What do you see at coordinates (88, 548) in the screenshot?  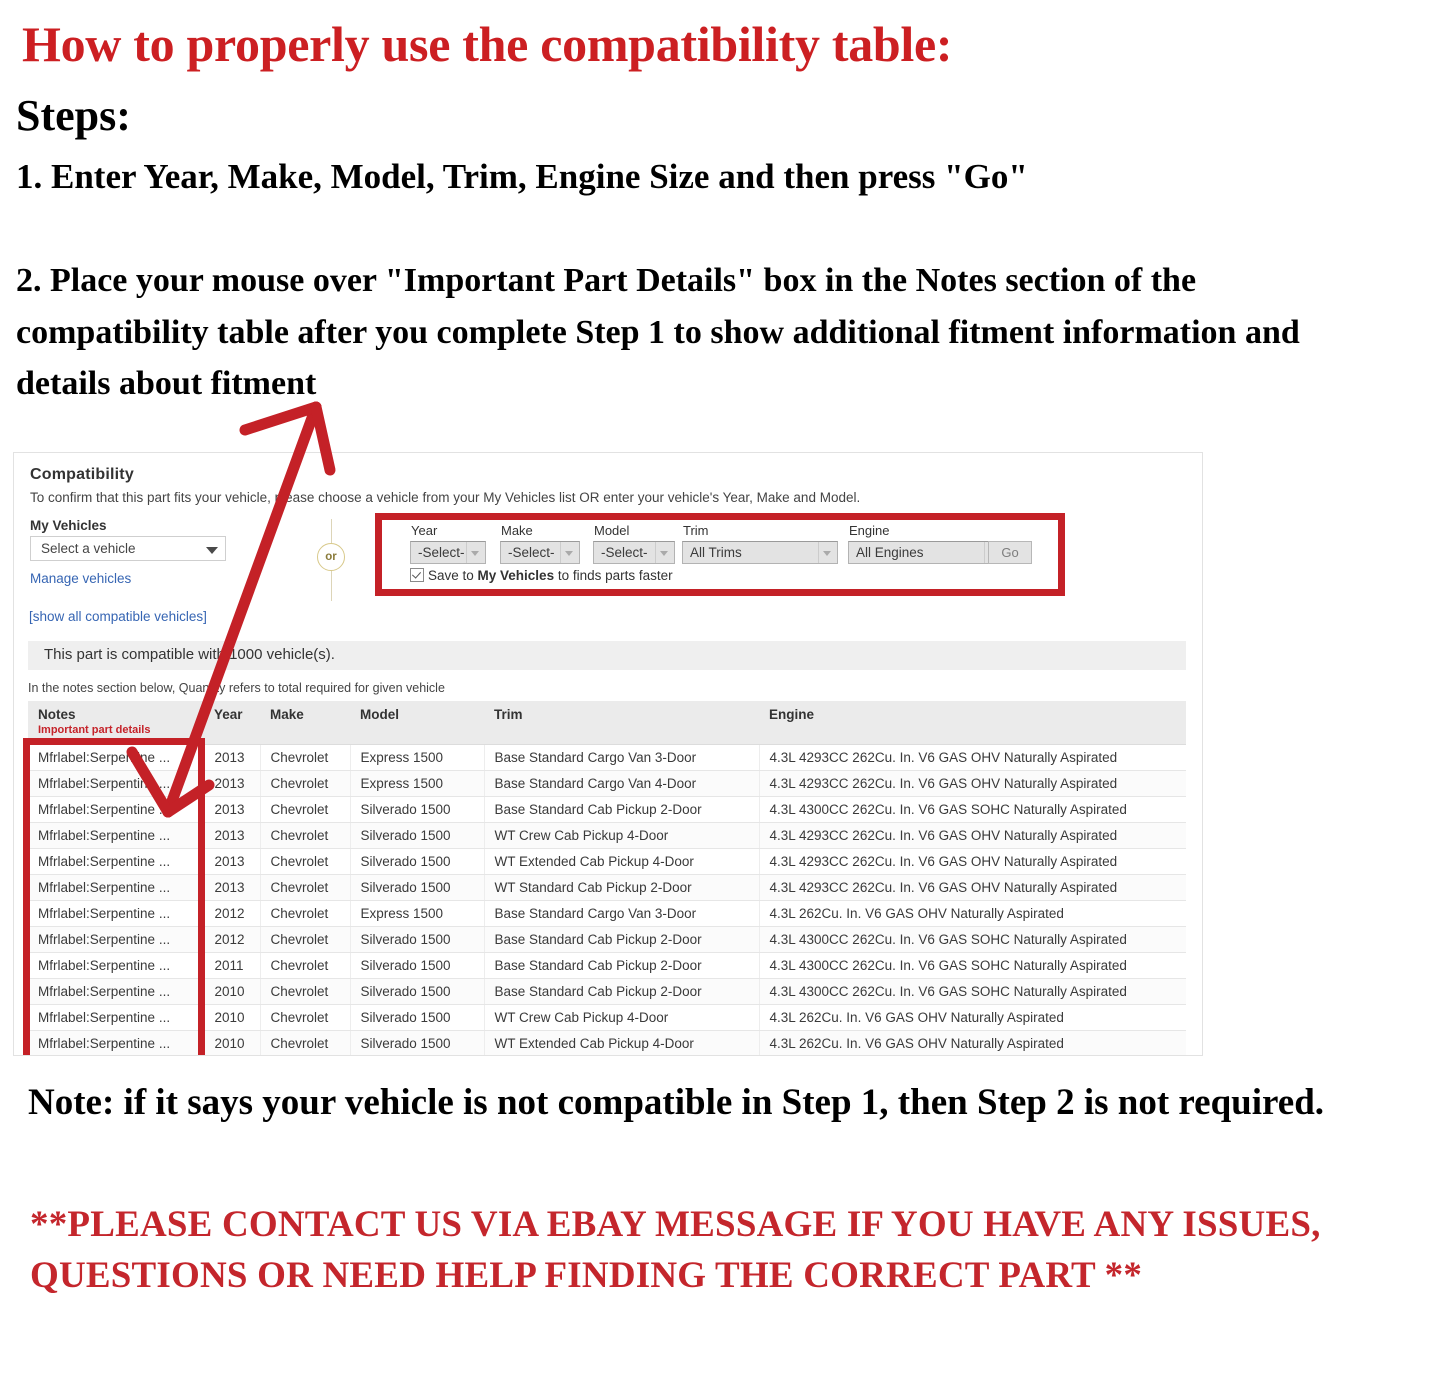 I see `my-vehicles-select-value: Select a vehicle` at bounding box center [88, 548].